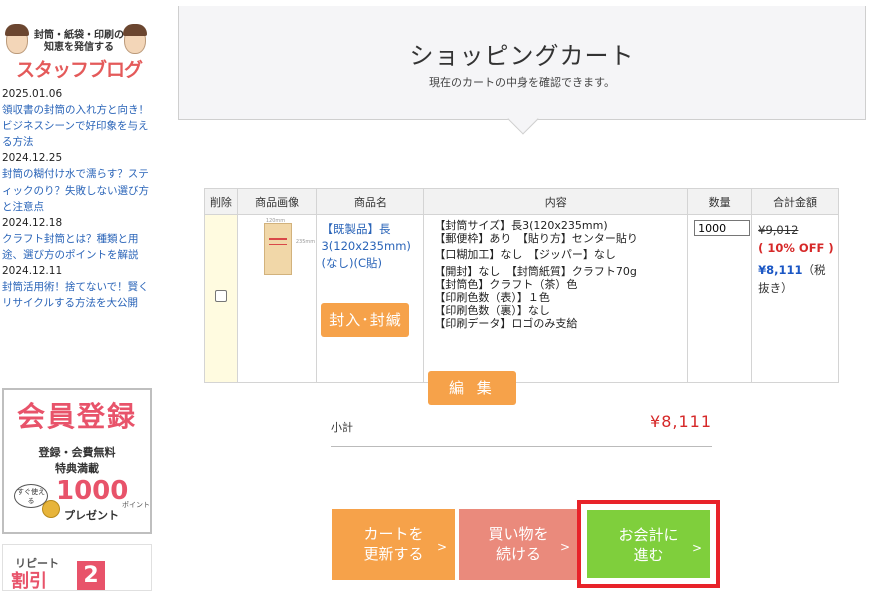  Describe the element at coordinates (370, 246) in the screenshot. I see `product-name-link: 【既製品】長3(120x235mm)(なし)(C貼)` at that location.